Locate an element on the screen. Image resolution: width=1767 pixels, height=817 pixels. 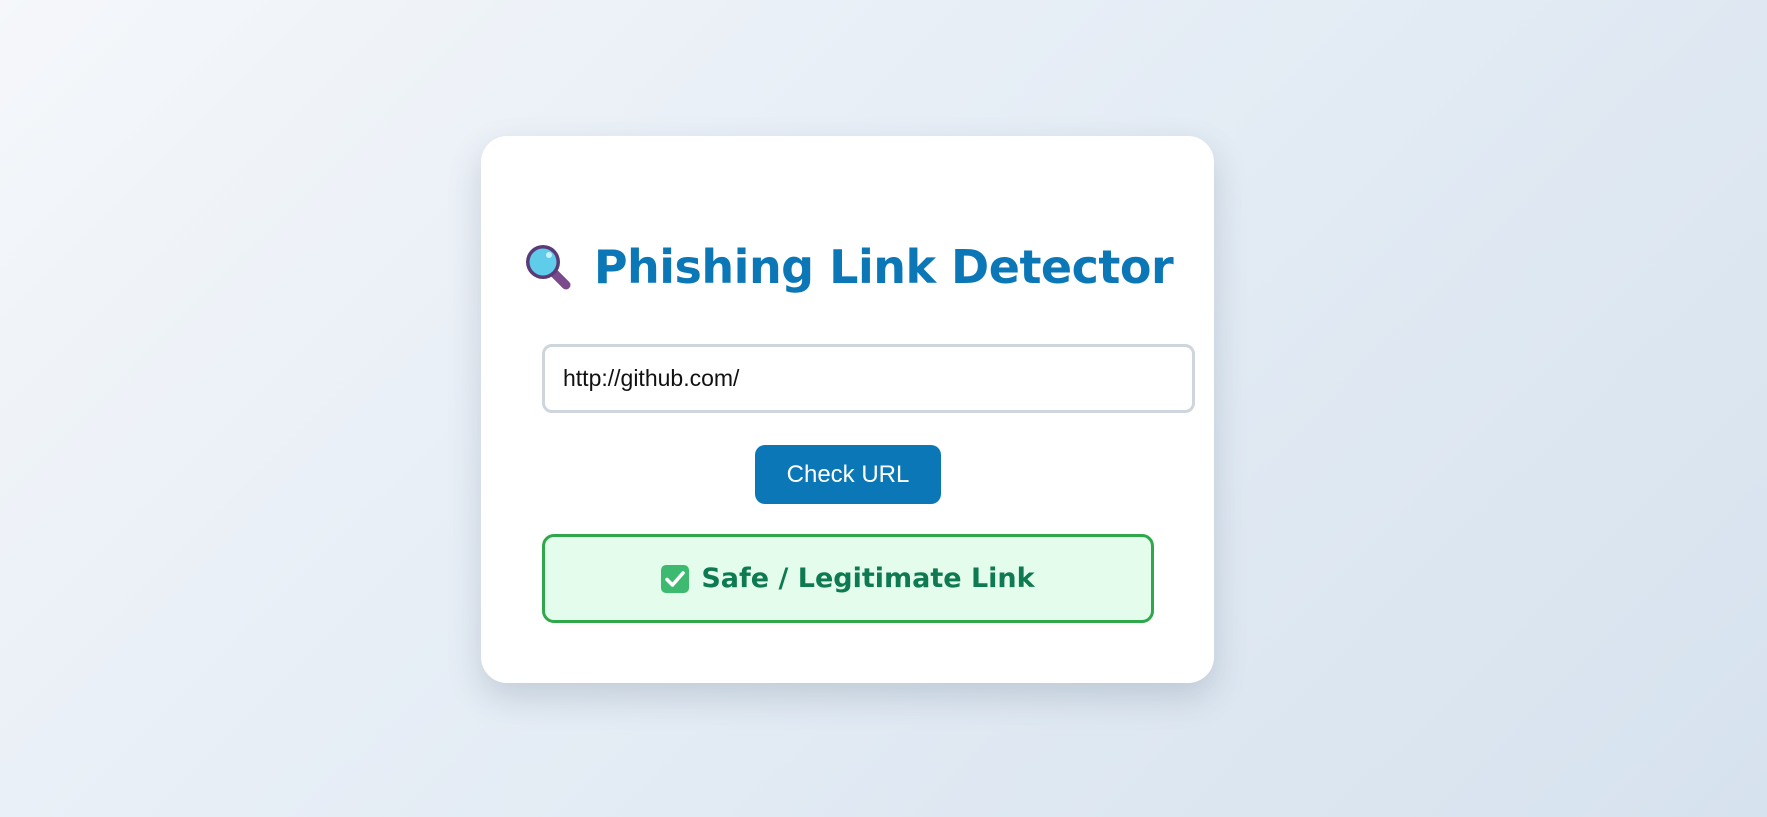
header: Phishing Link Detector is located at coordinates (847, 267).